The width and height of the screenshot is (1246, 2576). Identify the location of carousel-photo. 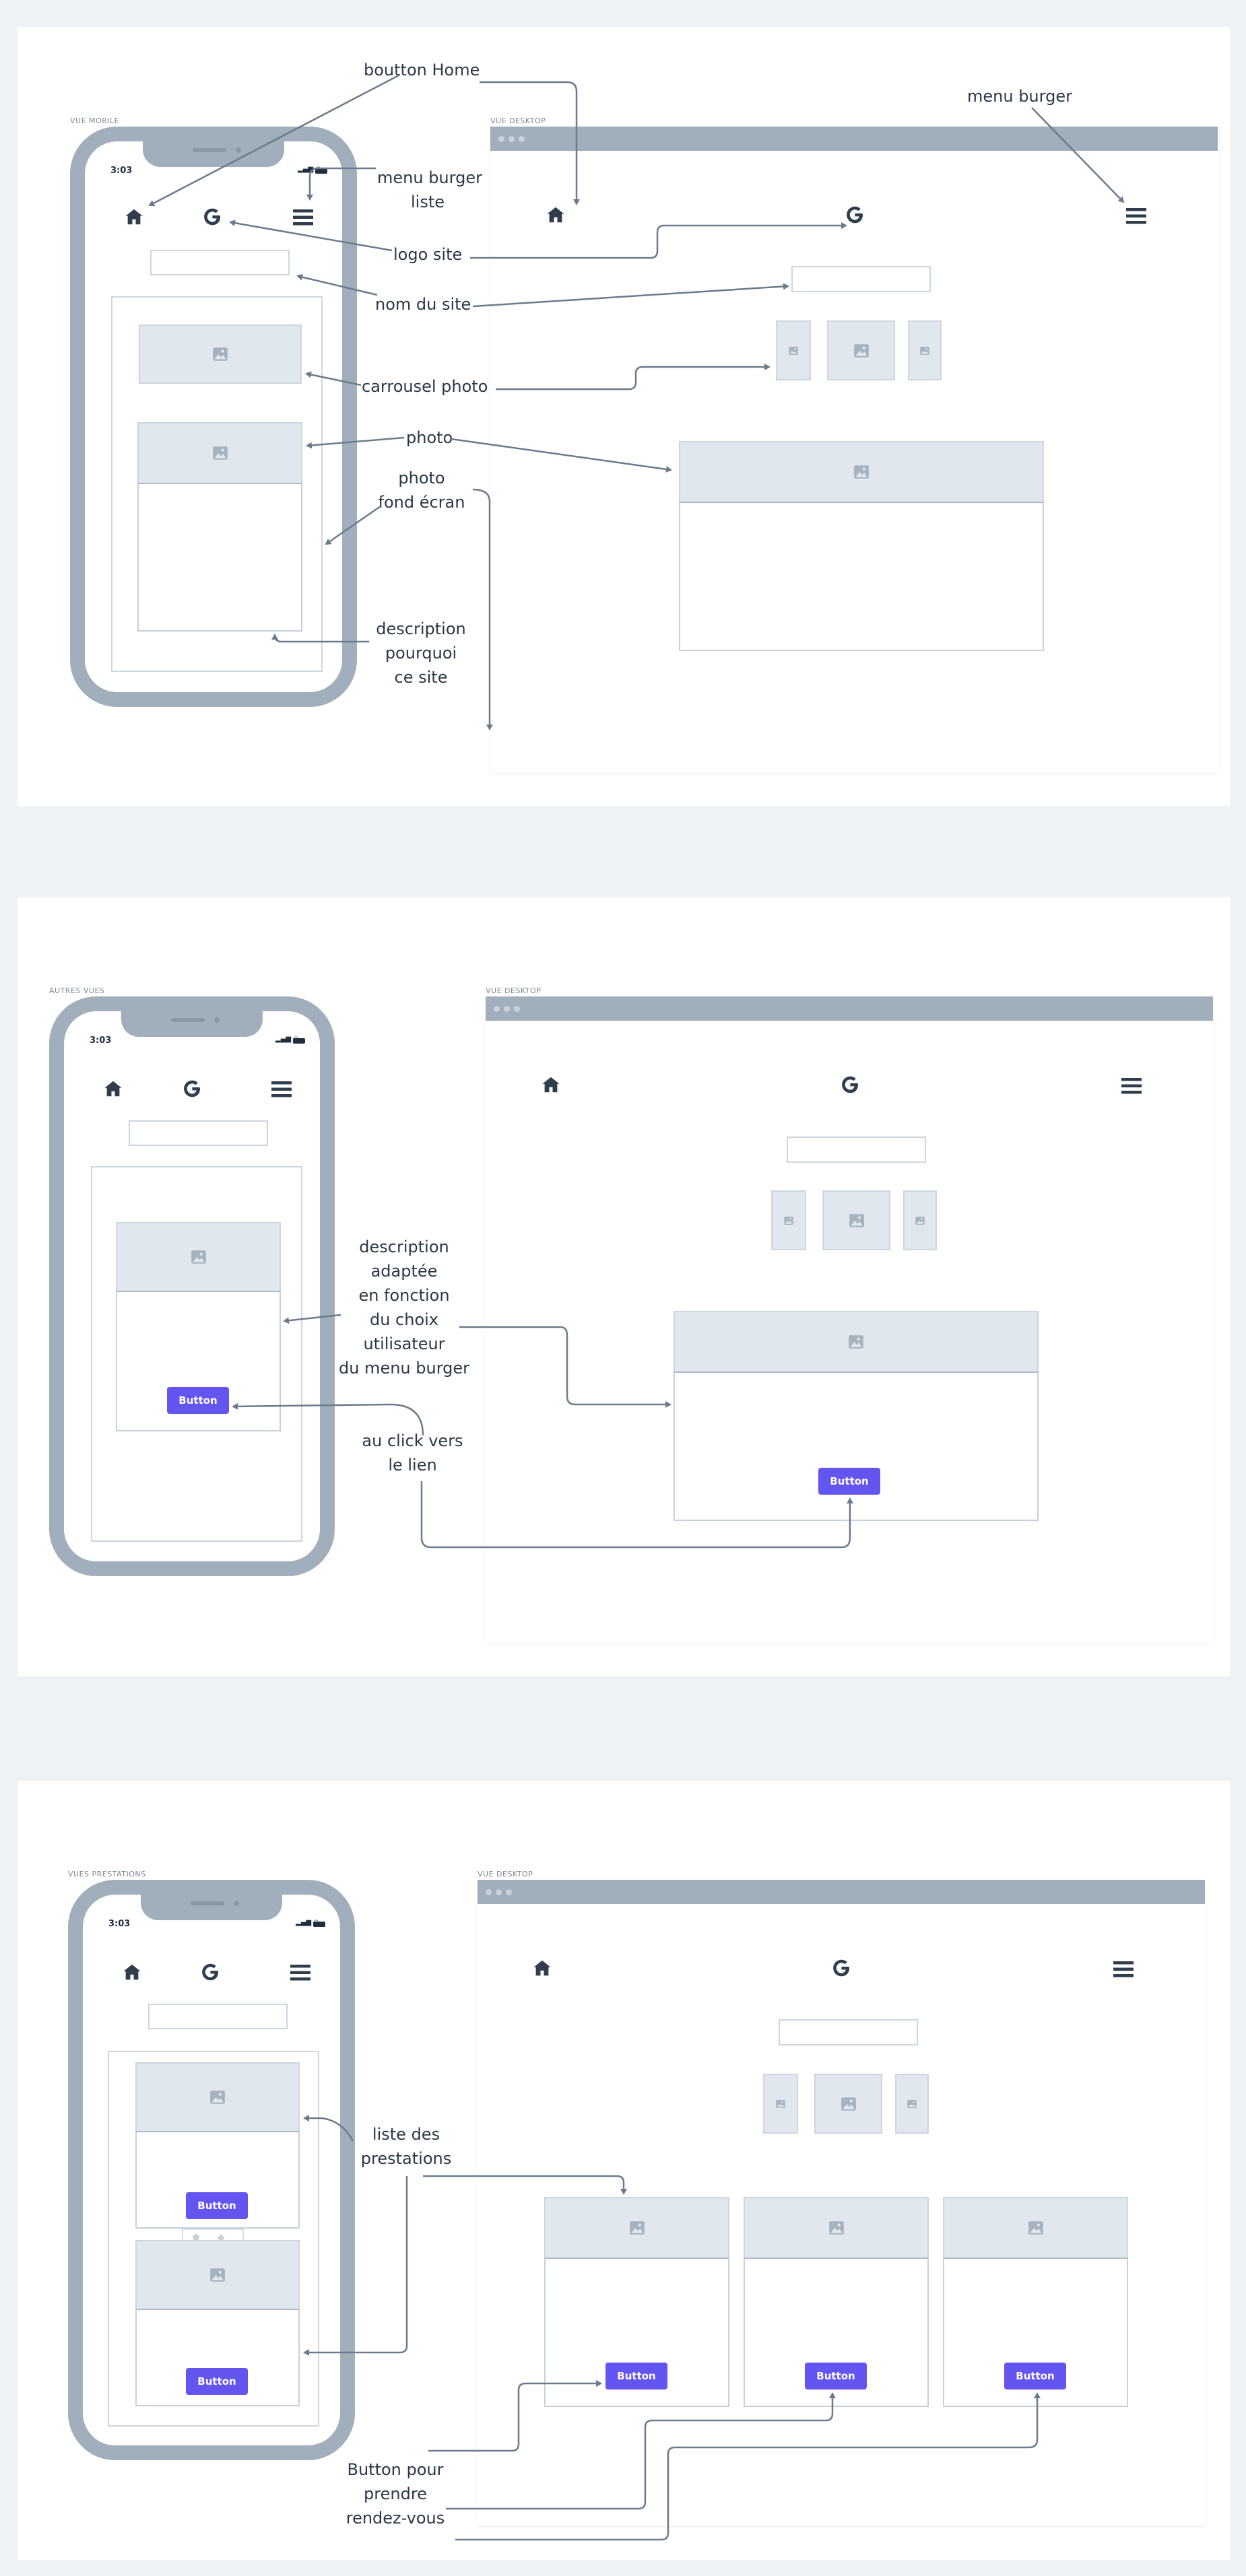
(220, 354).